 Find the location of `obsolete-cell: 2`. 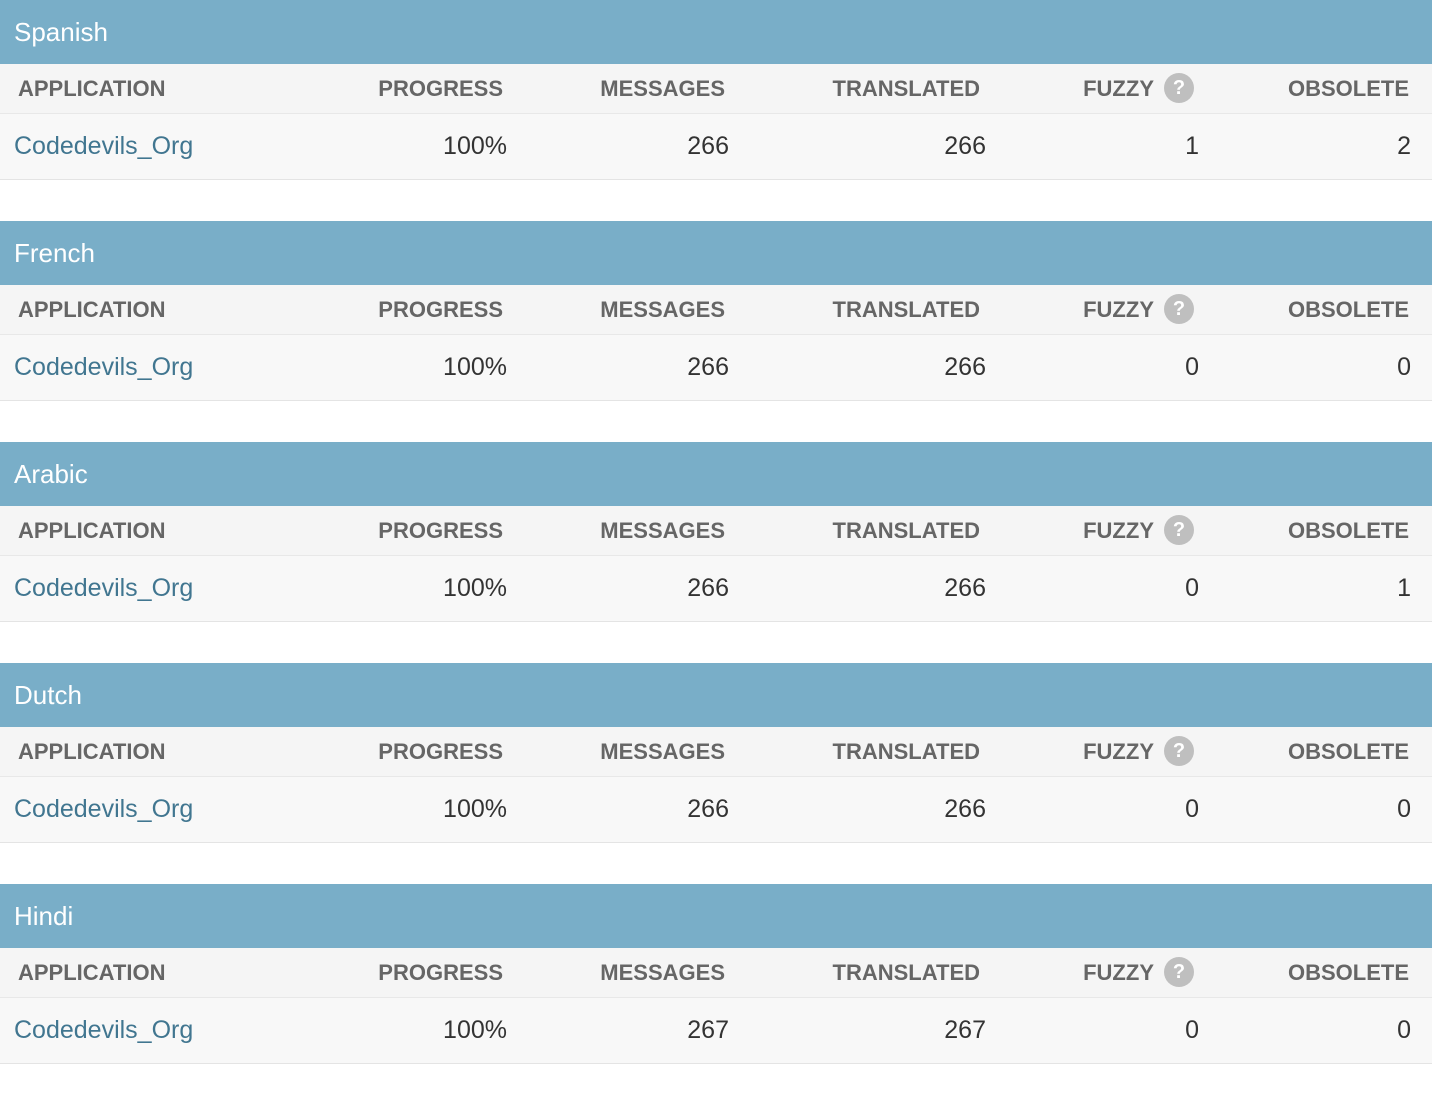

obsolete-cell: 2 is located at coordinates (1404, 146).